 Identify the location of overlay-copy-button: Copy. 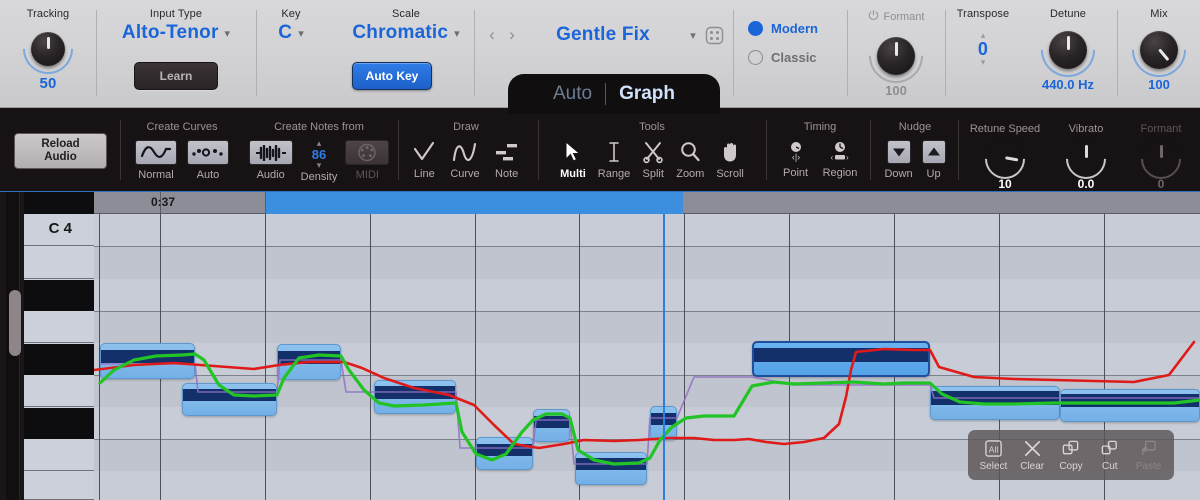
(1071, 455).